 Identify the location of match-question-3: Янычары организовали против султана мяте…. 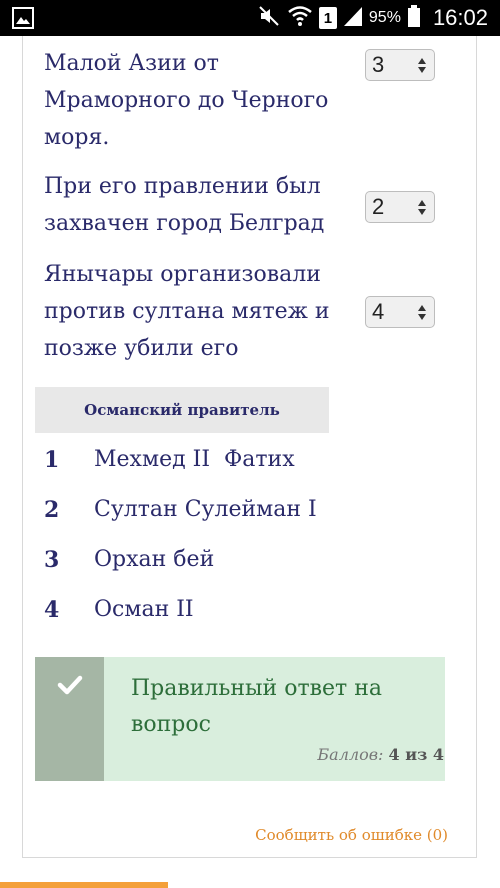
(254, 312).